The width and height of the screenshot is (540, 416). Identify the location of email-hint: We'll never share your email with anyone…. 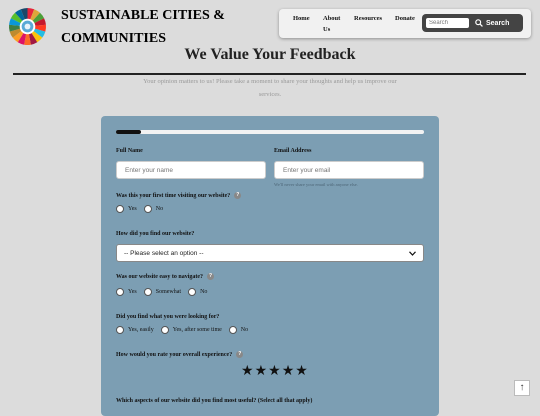
(316, 184).